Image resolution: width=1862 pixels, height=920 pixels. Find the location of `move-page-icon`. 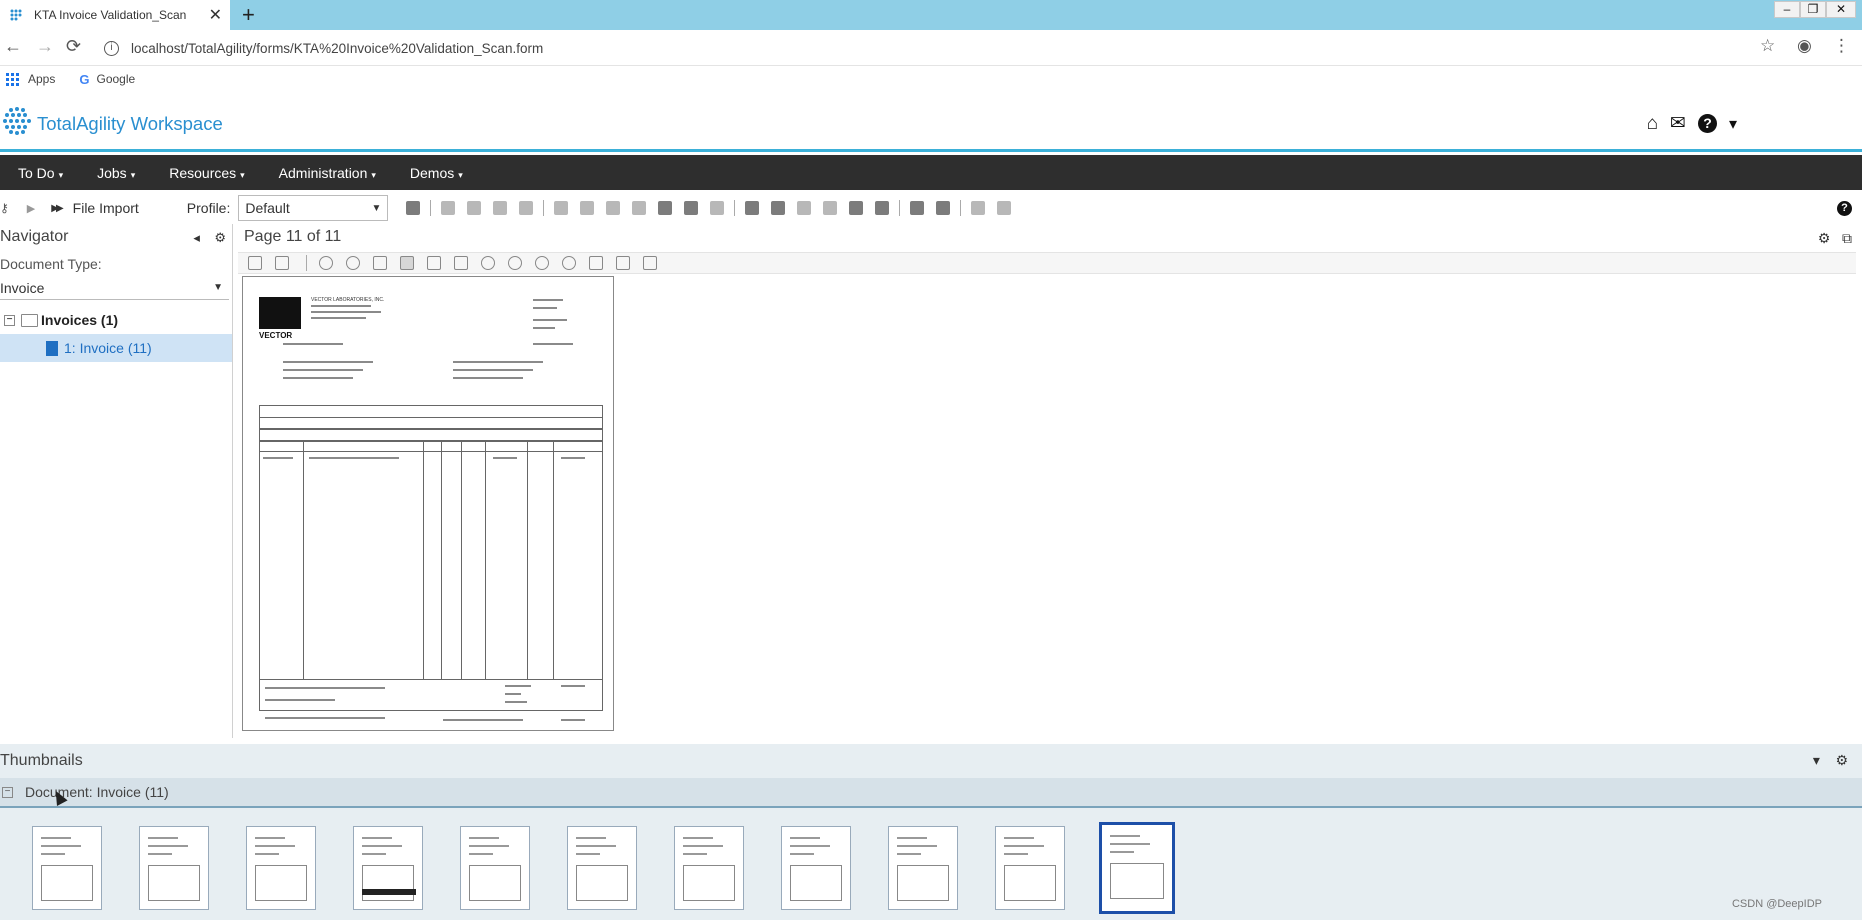

move-page-icon is located at coordinates (623, 263).